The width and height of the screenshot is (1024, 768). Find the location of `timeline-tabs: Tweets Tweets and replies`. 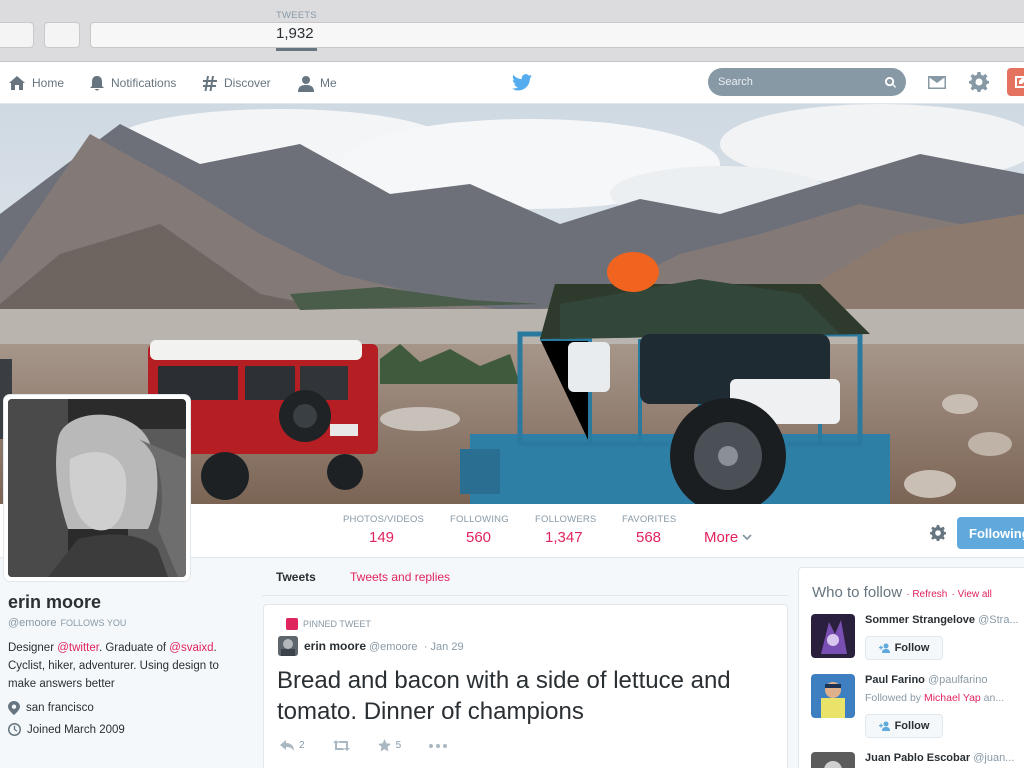

timeline-tabs: Tweets Tweets and replies is located at coordinates (525, 577).